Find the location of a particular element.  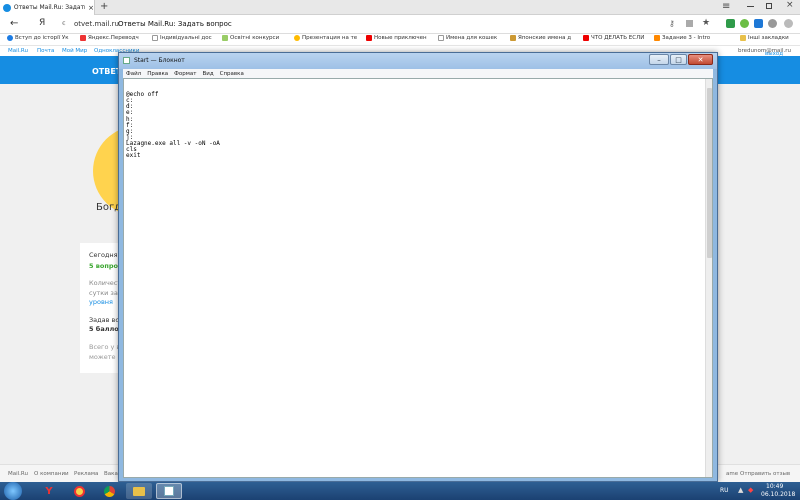

clock-date: 06.10.2018 is located at coordinates (778, 494).